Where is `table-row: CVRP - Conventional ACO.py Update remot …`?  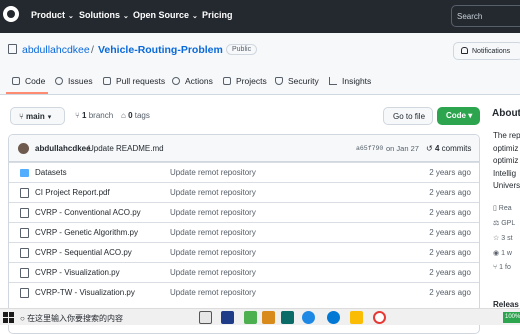 table-row: CVRP - Conventional ACO.py Update remot … is located at coordinates (244, 212).